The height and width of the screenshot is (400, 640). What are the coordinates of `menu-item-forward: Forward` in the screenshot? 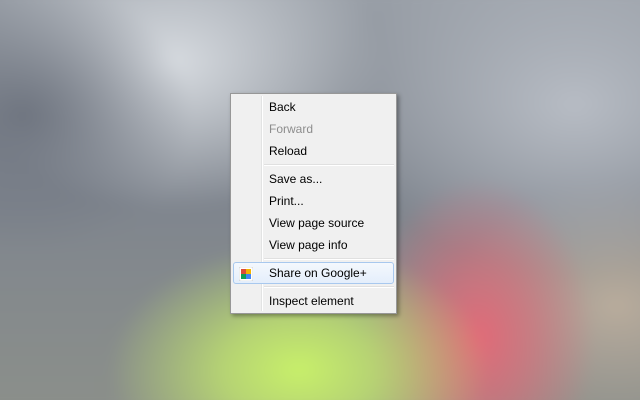 It's located at (313, 129).